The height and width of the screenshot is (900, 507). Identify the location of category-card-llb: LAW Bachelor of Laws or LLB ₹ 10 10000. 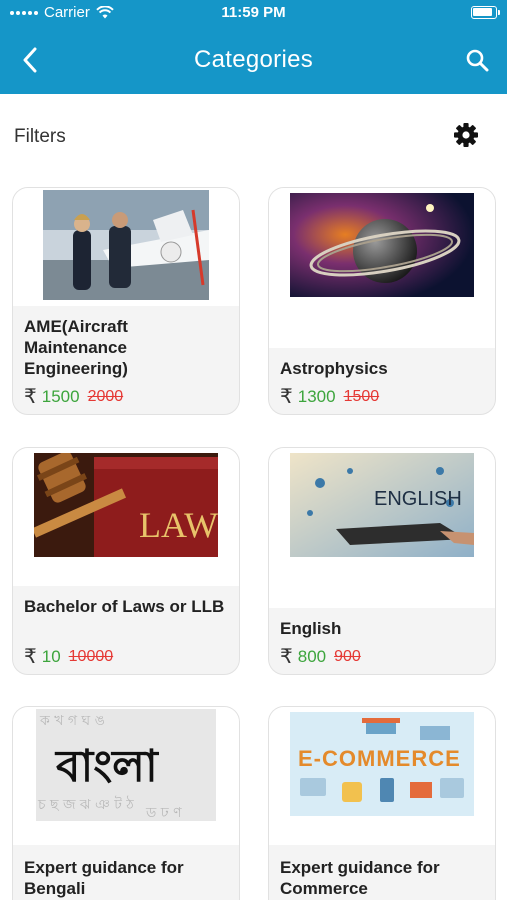
(126, 561).